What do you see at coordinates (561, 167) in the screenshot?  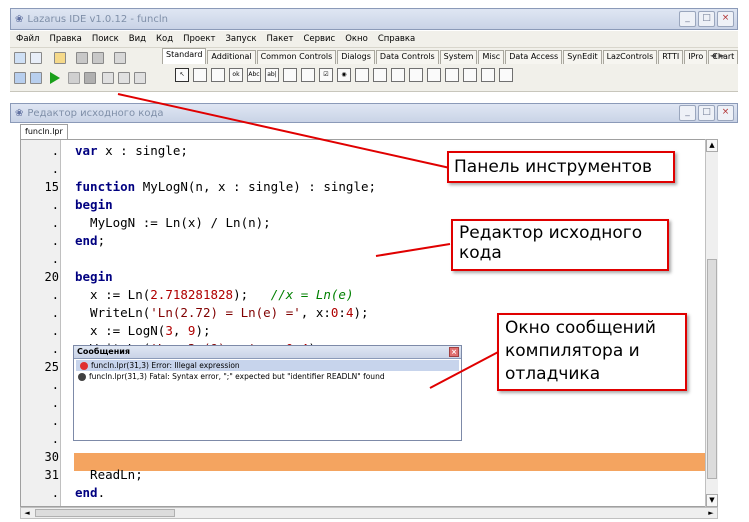 I see `callout-toolbar: Панель инструментов` at bounding box center [561, 167].